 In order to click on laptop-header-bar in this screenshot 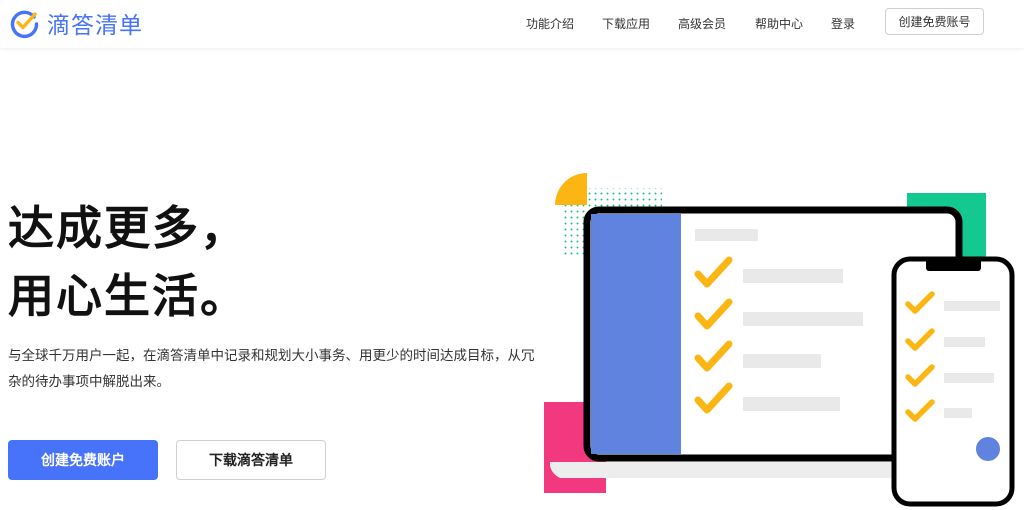, I will do `click(726, 235)`.